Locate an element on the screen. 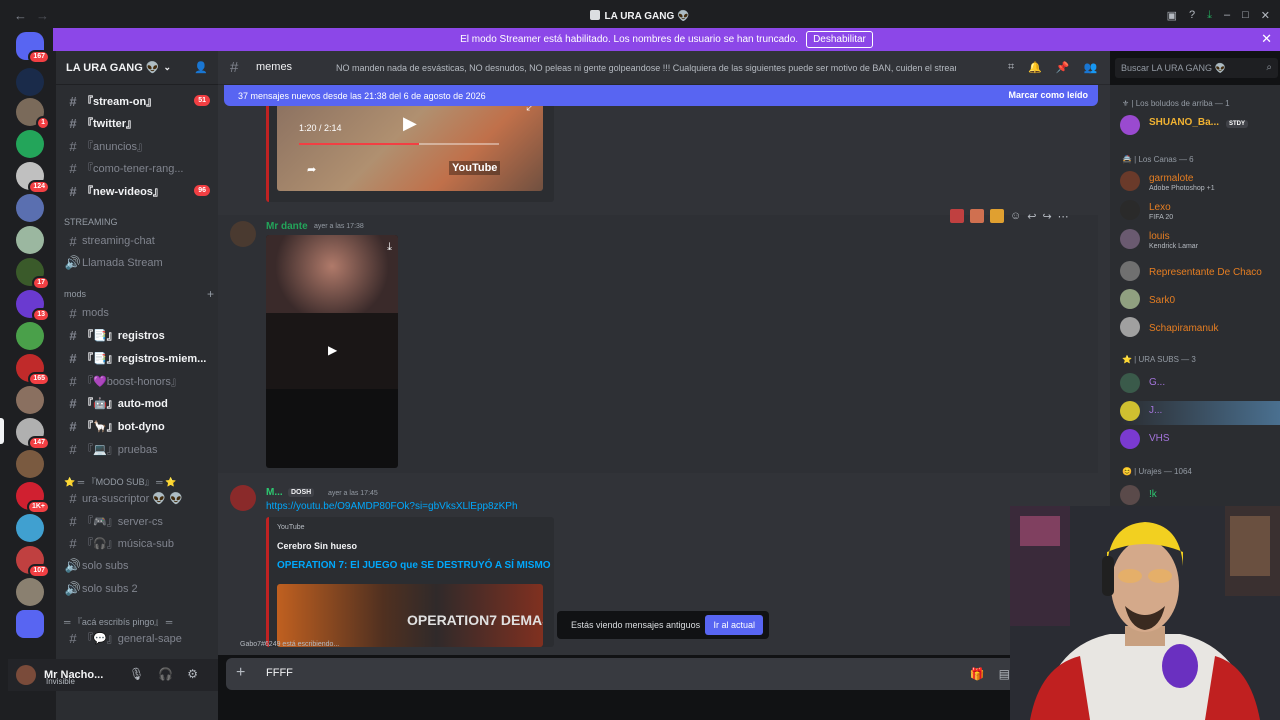 Image resolution: width=1280 pixels, height=720 pixels. members-icon: 👥 is located at coordinates (1091, 67).